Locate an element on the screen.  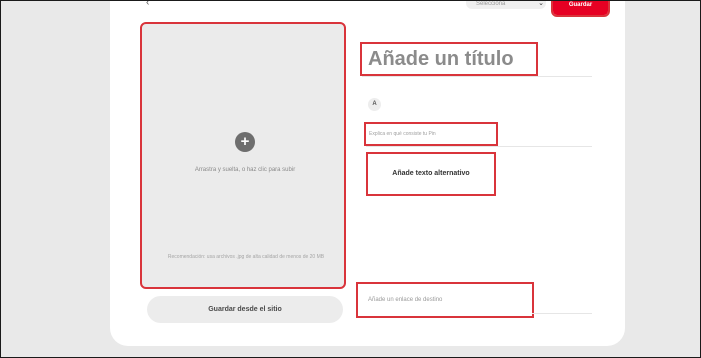
board-select-dropdown: Selecciona ⌄ is located at coordinates (506, 4).